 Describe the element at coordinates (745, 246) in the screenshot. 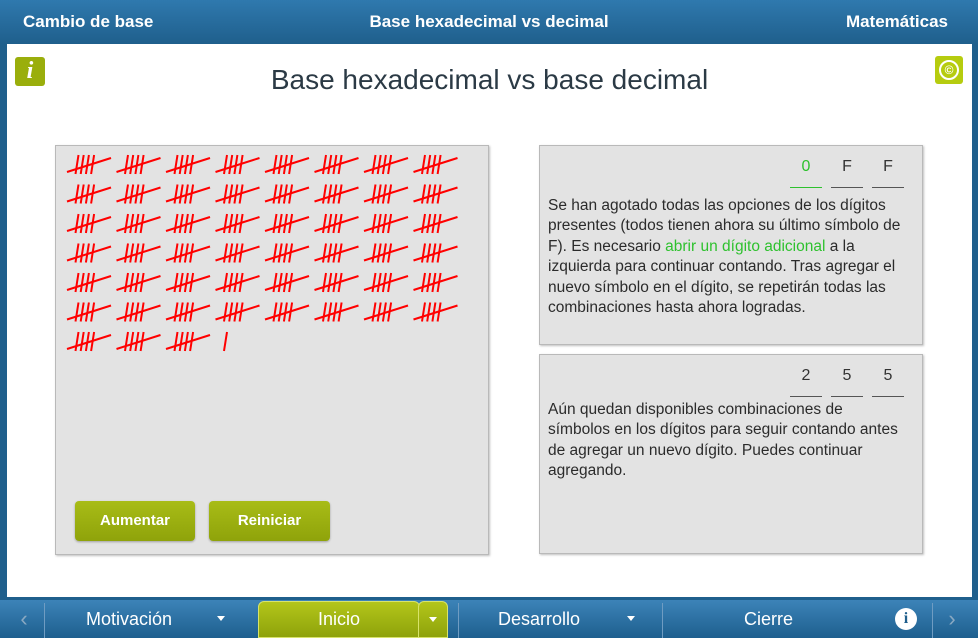

I see `hex-highlight: abrir un dígito adicional` at that location.